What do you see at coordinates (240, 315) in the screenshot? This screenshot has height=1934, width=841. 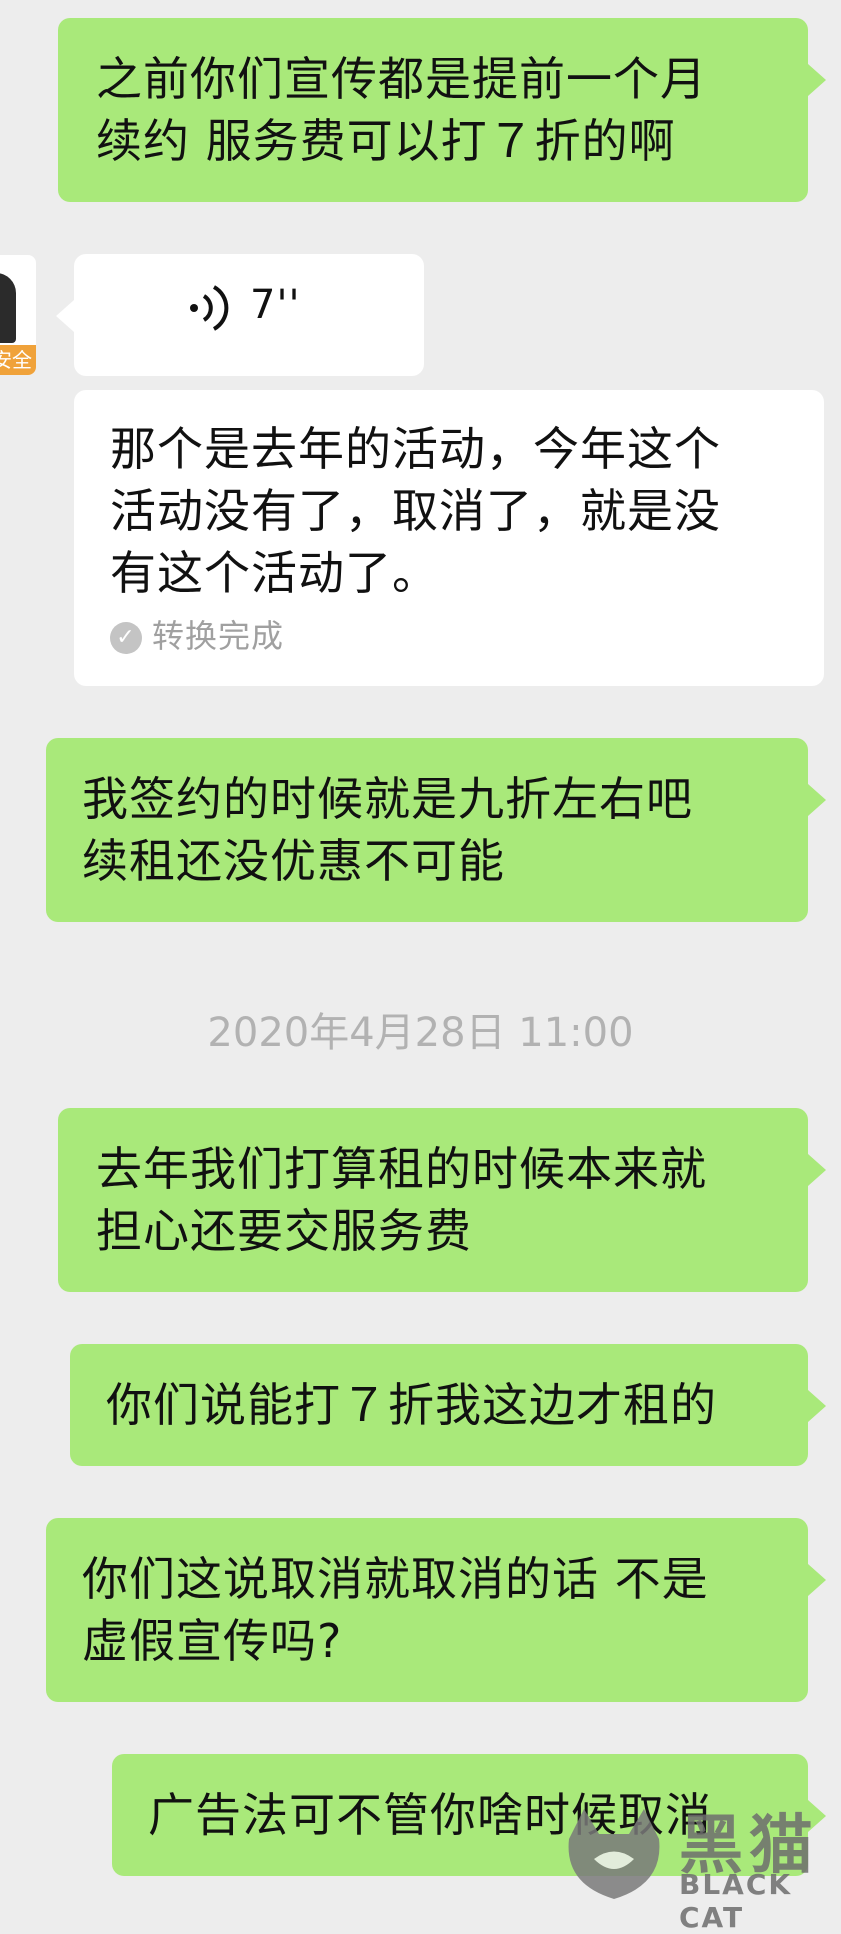 I see `voice-message-bubble: 7''` at bounding box center [240, 315].